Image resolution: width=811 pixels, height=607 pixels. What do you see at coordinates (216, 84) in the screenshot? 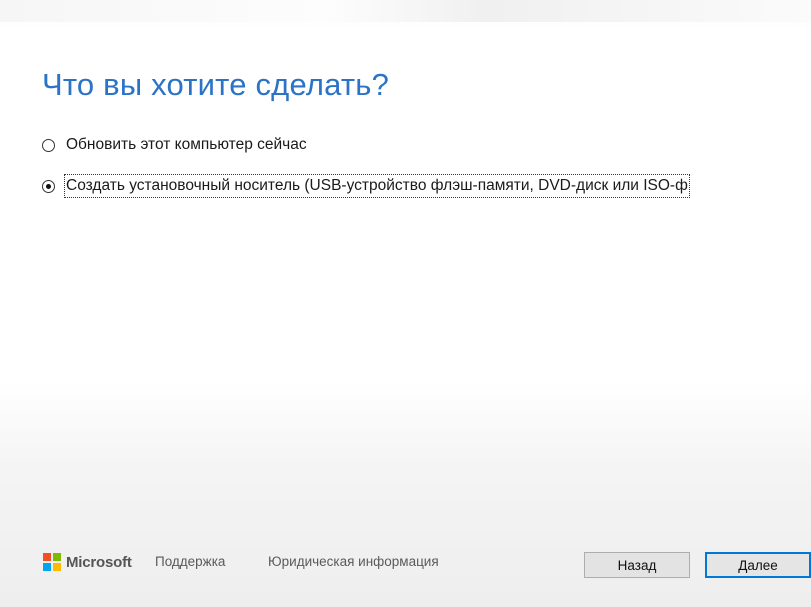
I see `page-title: Что вы хотите сделать?` at bounding box center [216, 84].